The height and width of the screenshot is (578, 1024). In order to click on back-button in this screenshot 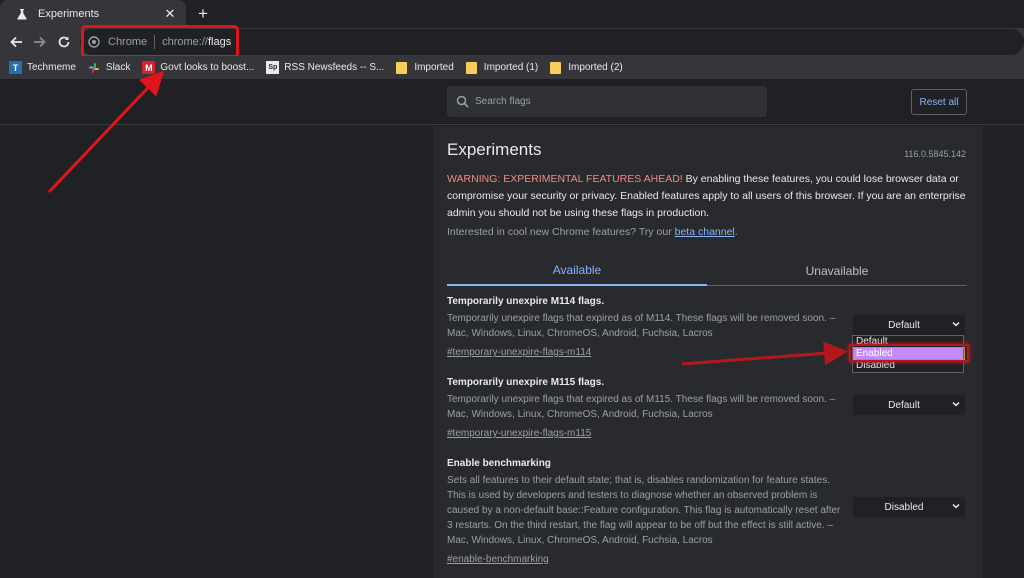, I will do `click(16, 42)`.